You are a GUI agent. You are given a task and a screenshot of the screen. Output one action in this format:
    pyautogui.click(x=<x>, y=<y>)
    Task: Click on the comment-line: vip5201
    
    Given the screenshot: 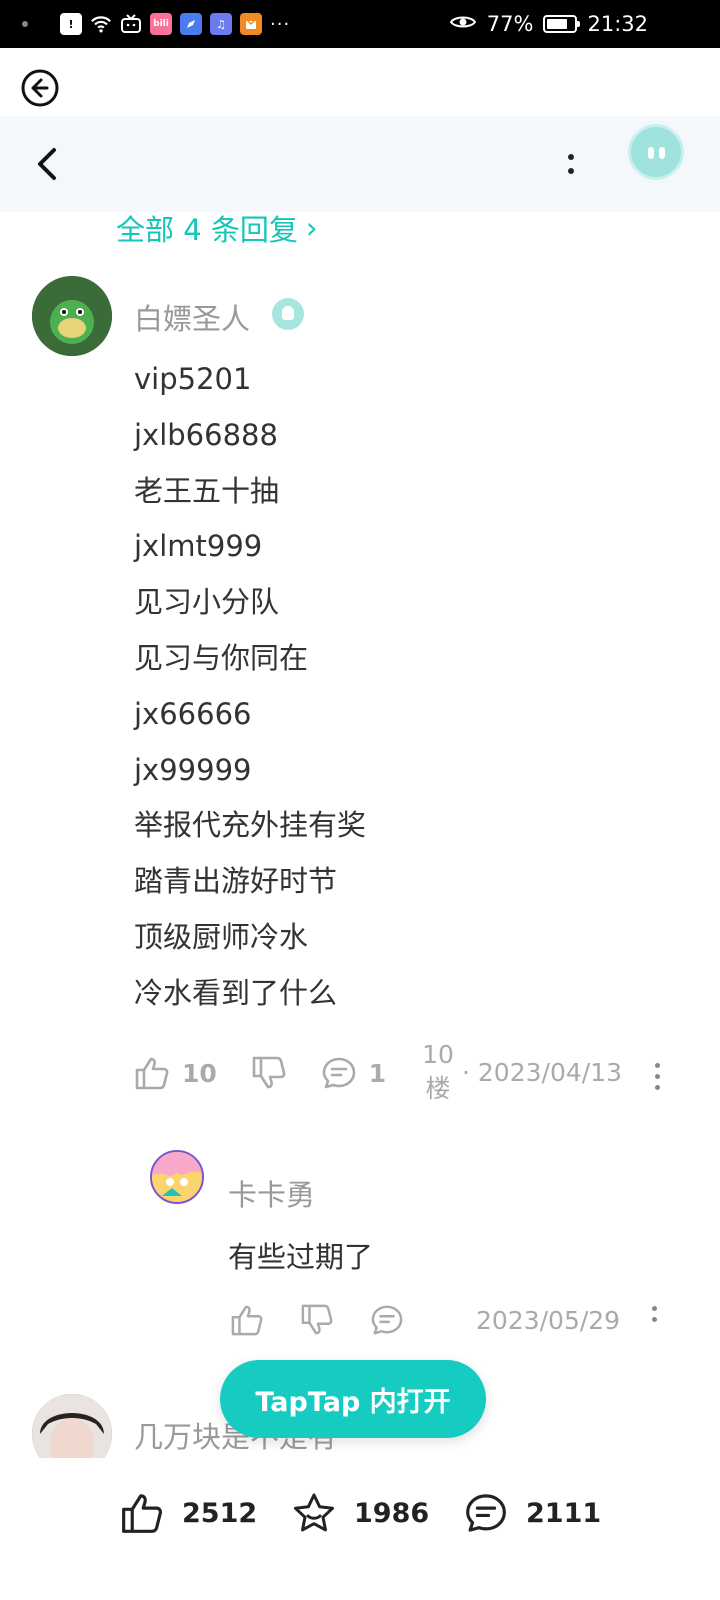 What is the action you would take?
    pyautogui.click(x=193, y=379)
    